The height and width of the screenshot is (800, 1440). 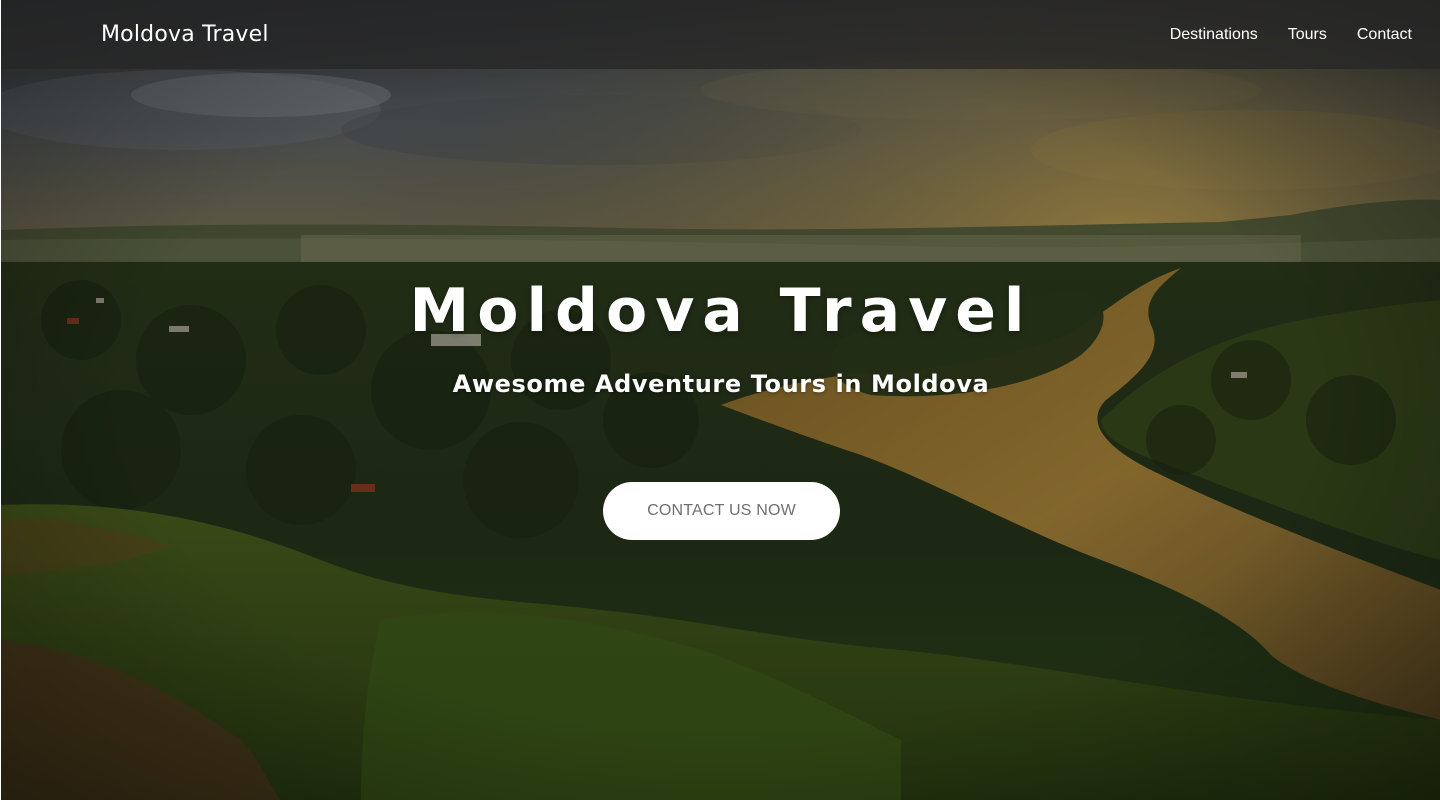 What do you see at coordinates (721, 384) in the screenshot?
I see `hero-subtitle: Awesome Adventure Tours in Moldova` at bounding box center [721, 384].